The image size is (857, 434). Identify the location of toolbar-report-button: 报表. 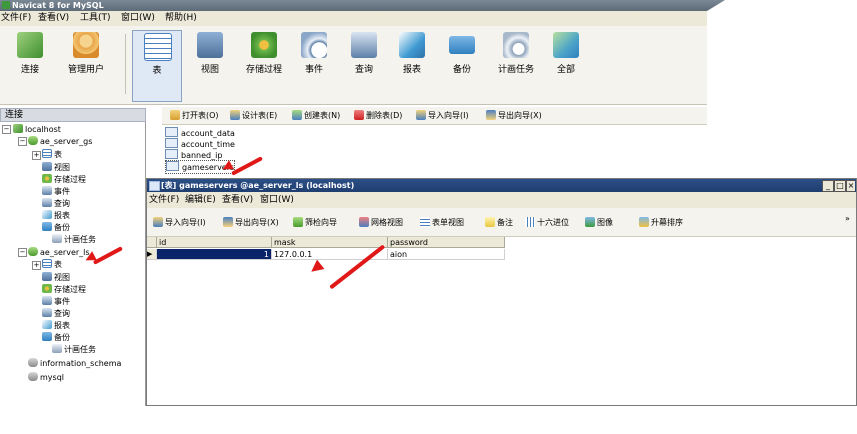
(412, 65).